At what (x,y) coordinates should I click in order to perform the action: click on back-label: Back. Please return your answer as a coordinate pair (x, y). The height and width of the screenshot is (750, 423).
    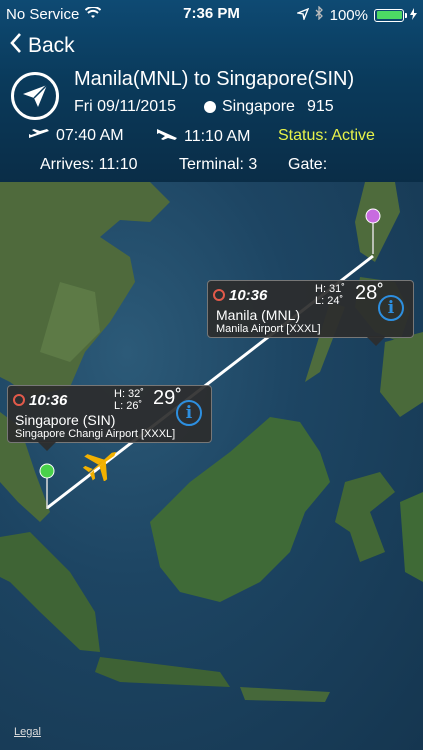
    Looking at the image, I should click on (51, 45).